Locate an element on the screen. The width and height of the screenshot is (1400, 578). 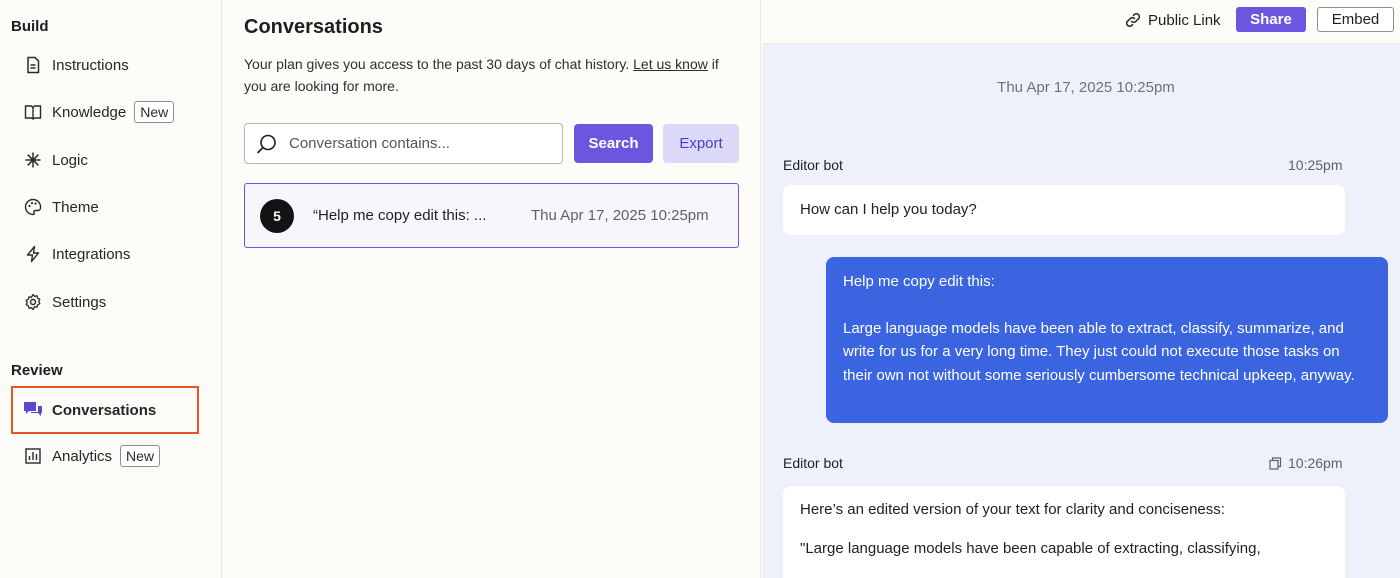
public-link-button: Public Link is located at coordinates (1172, 20).